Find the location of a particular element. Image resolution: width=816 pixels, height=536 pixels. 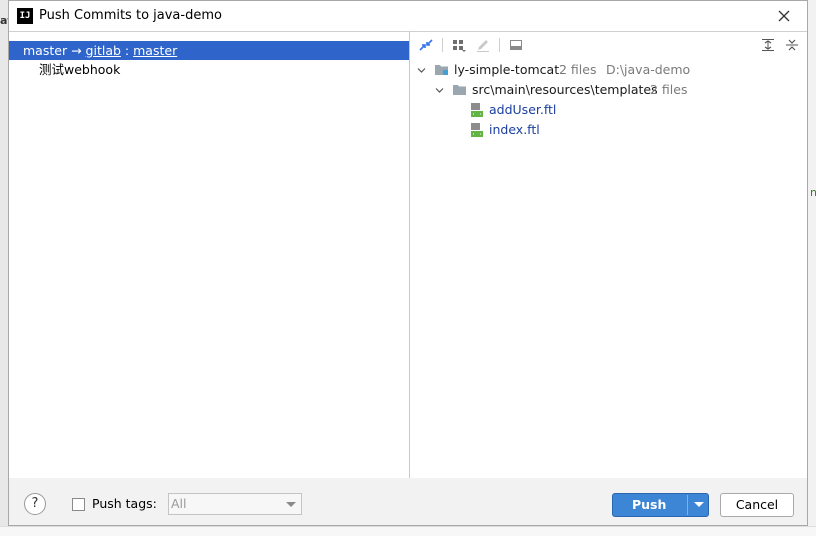

expand-all-icon is located at coordinates (768, 45).